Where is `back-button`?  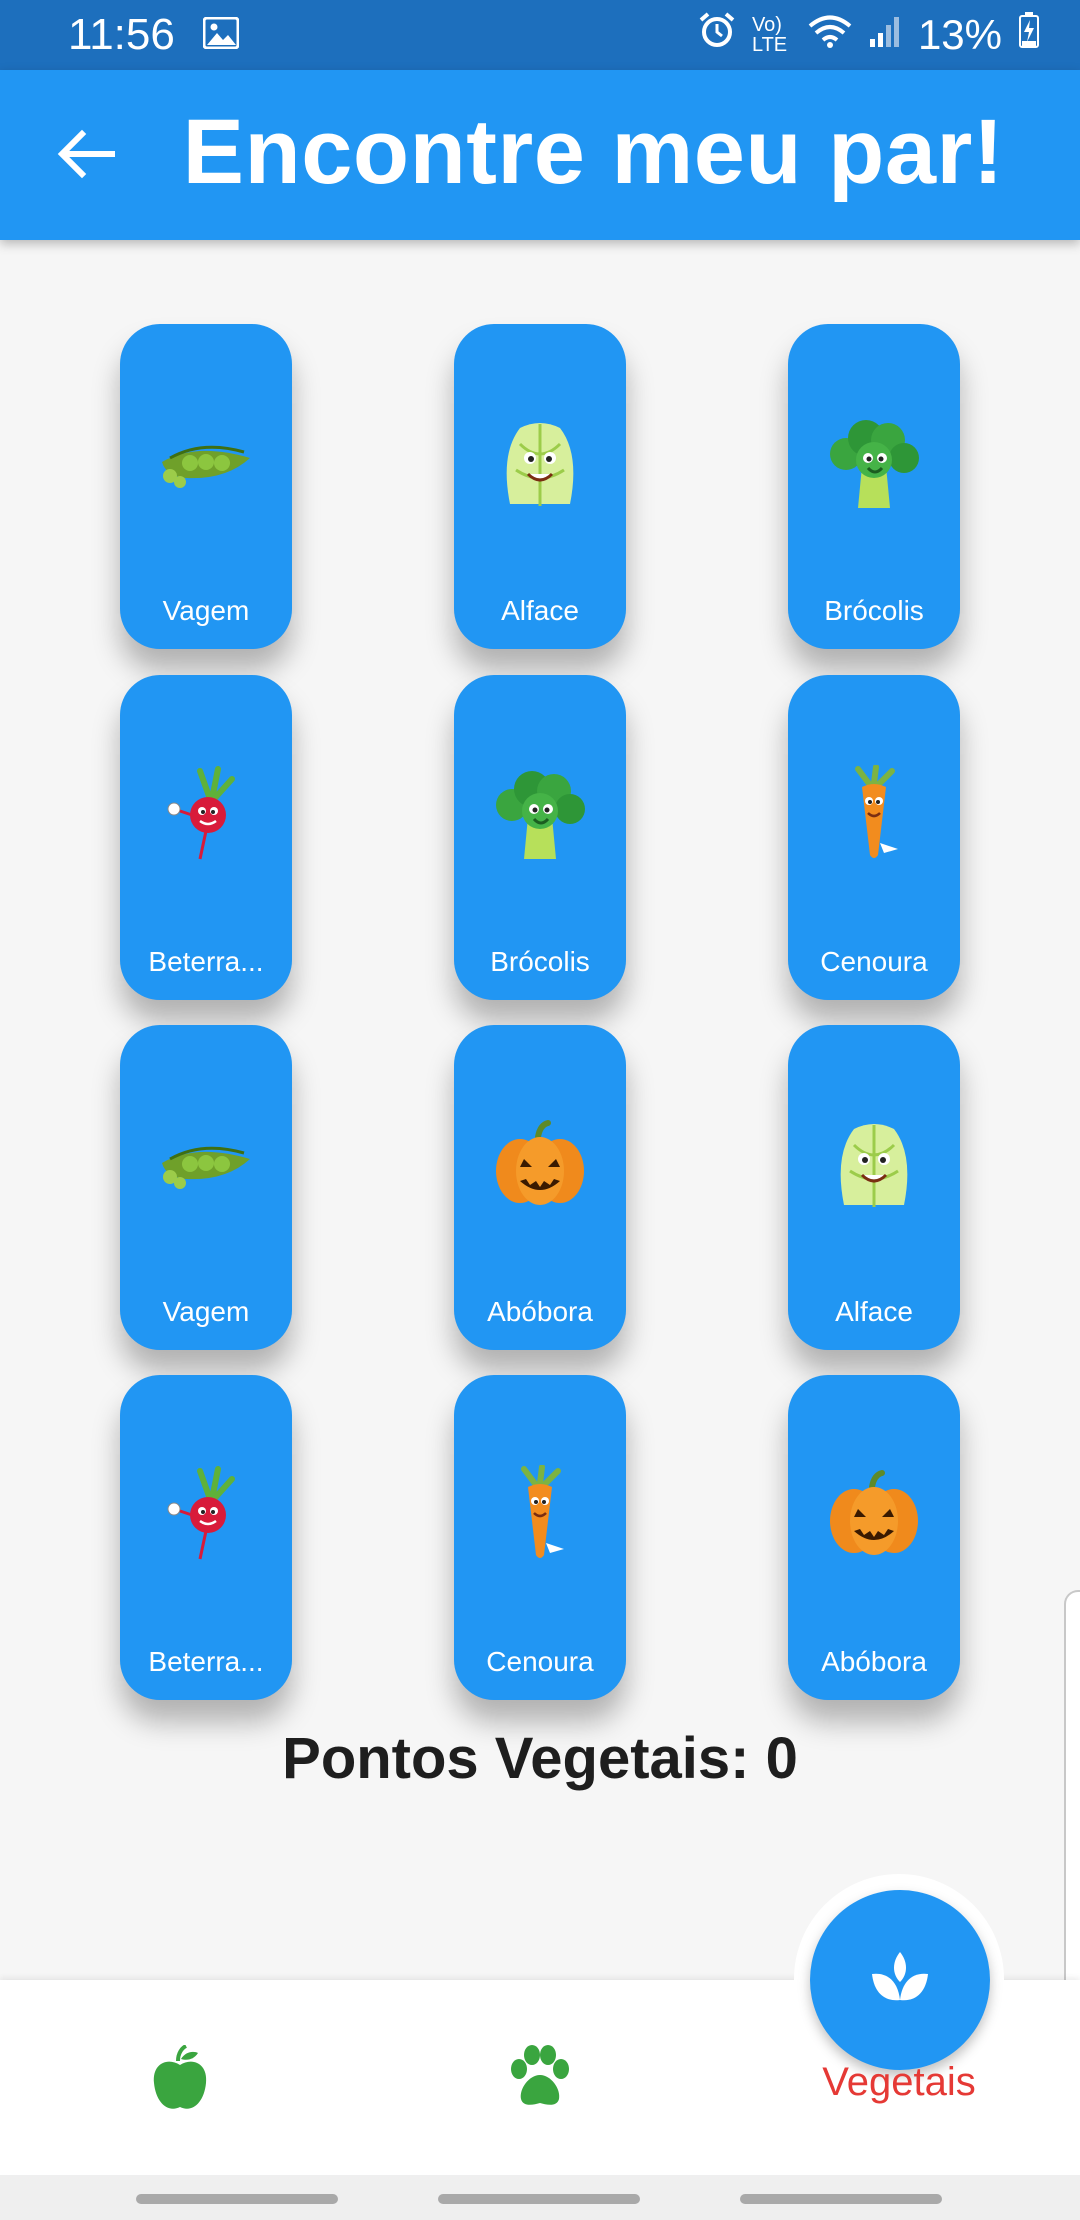
back-button is located at coordinates (86, 154).